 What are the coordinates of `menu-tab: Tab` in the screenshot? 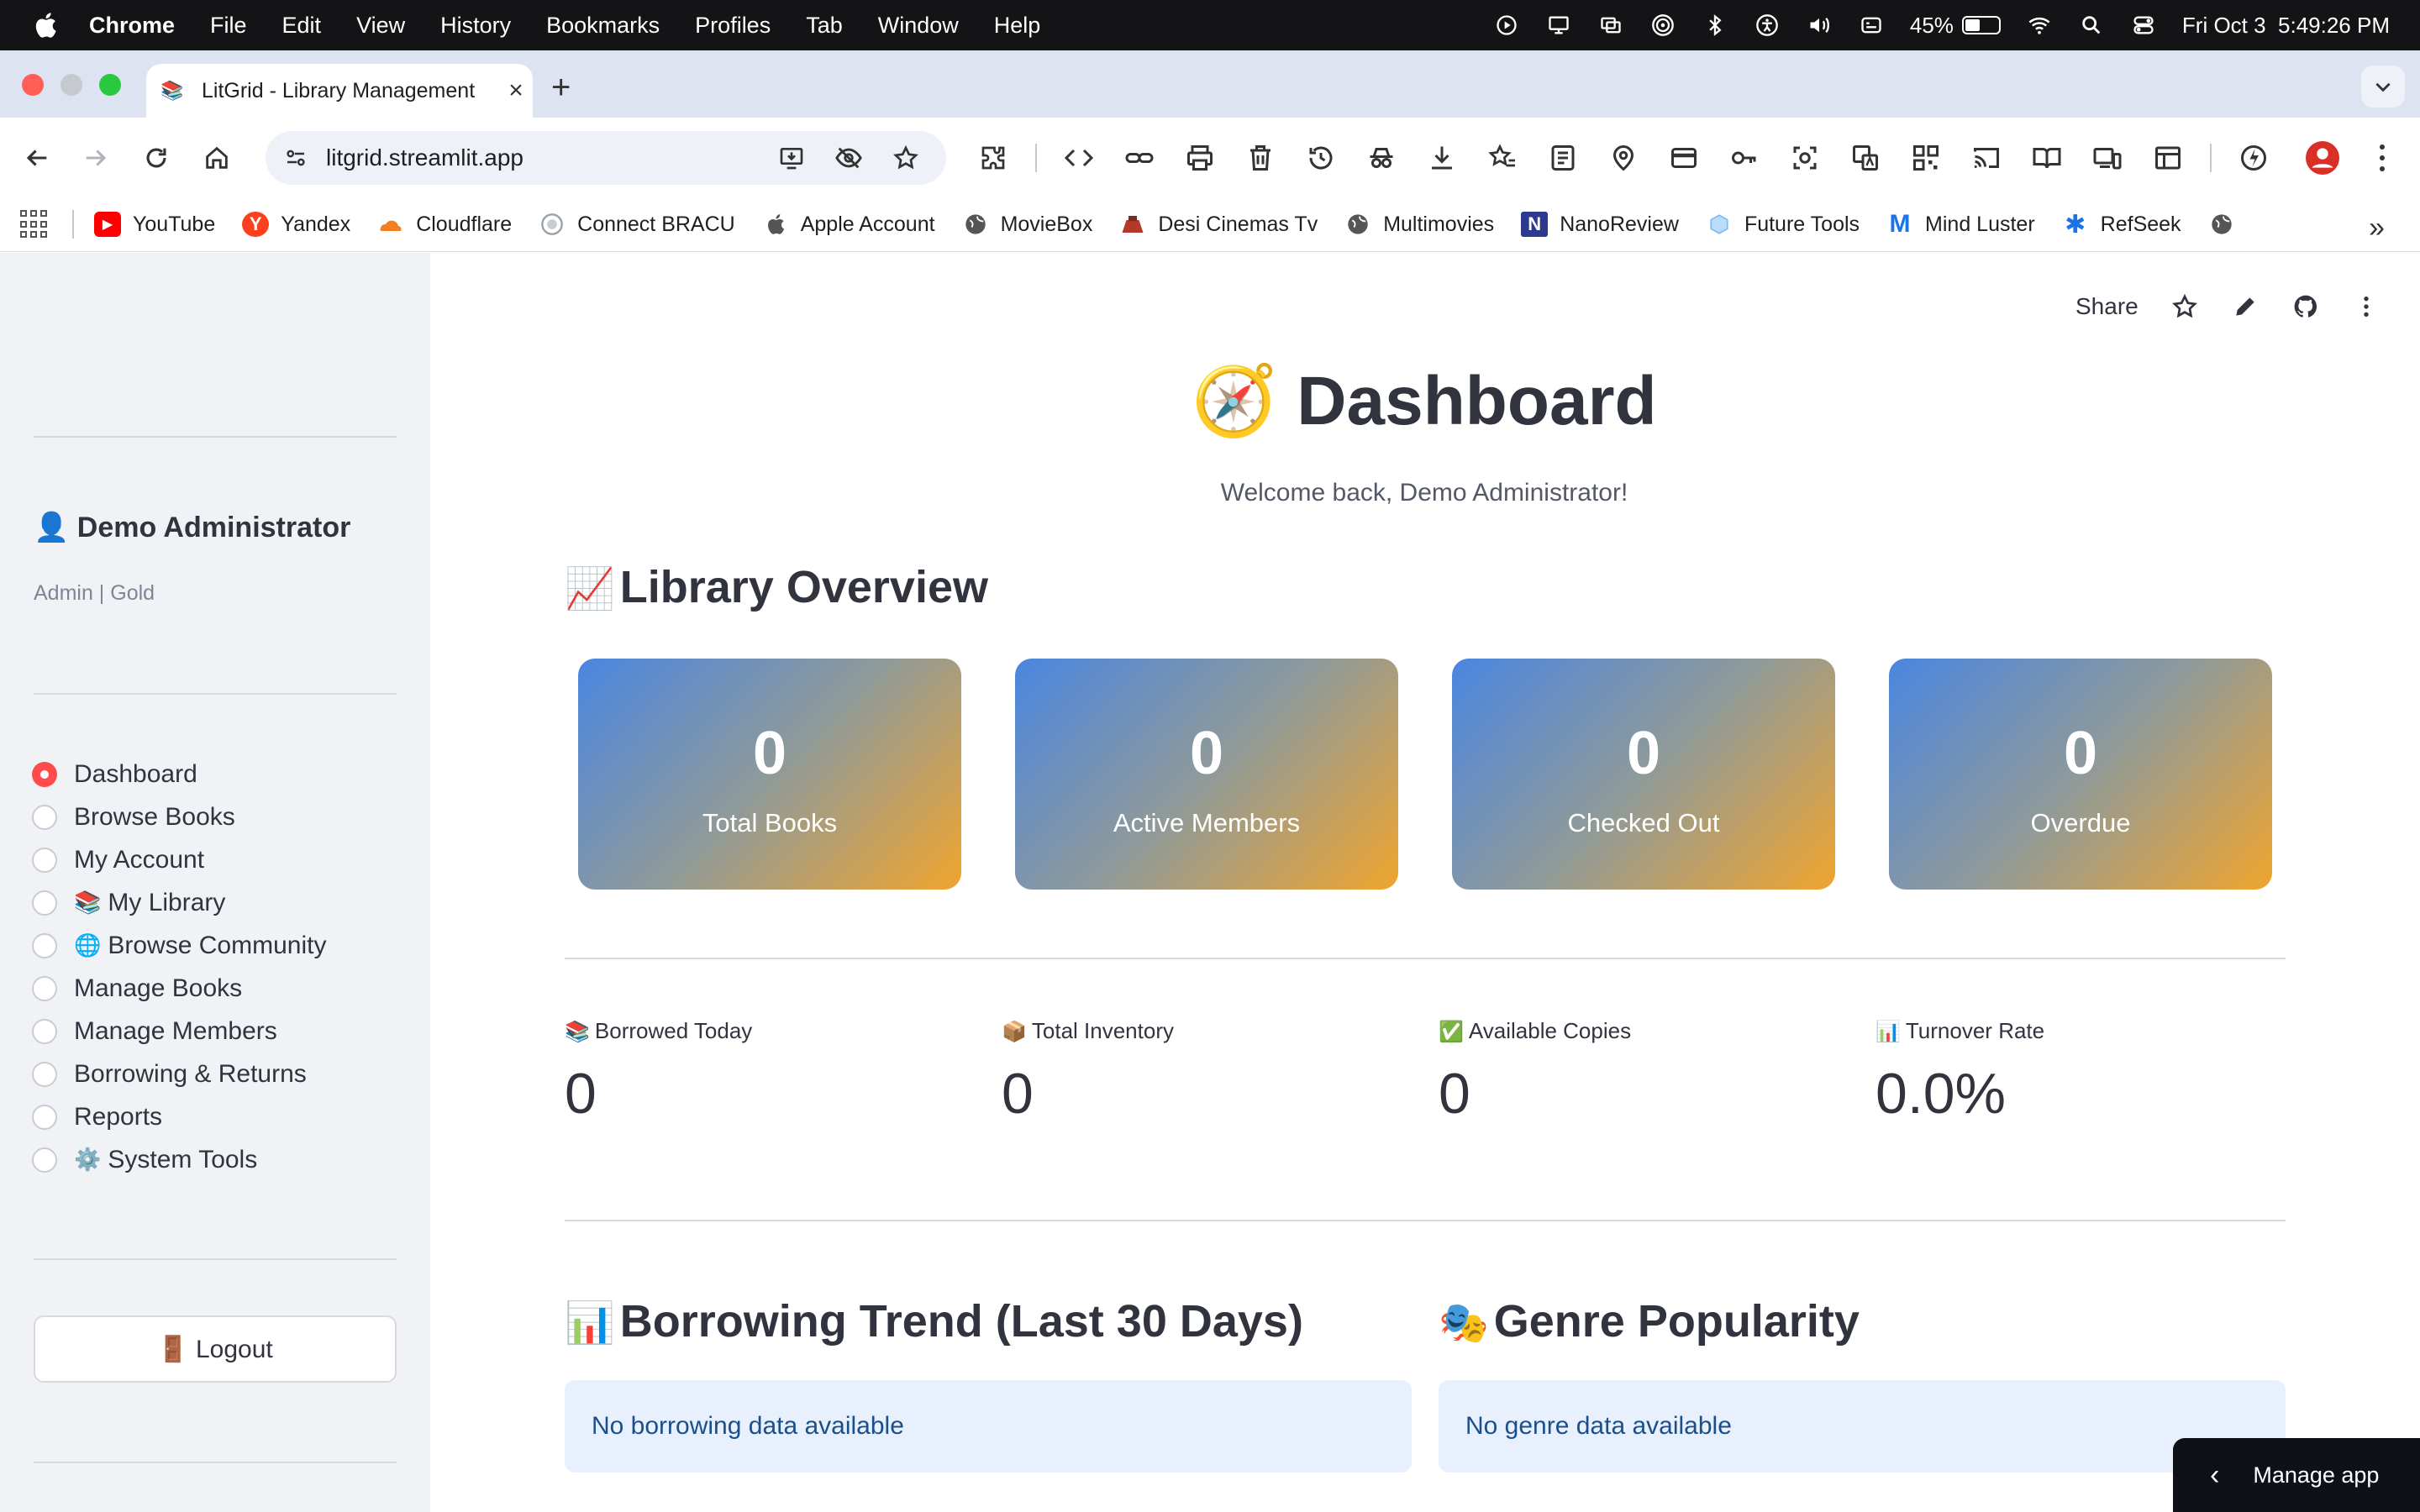 It's located at (825, 26).